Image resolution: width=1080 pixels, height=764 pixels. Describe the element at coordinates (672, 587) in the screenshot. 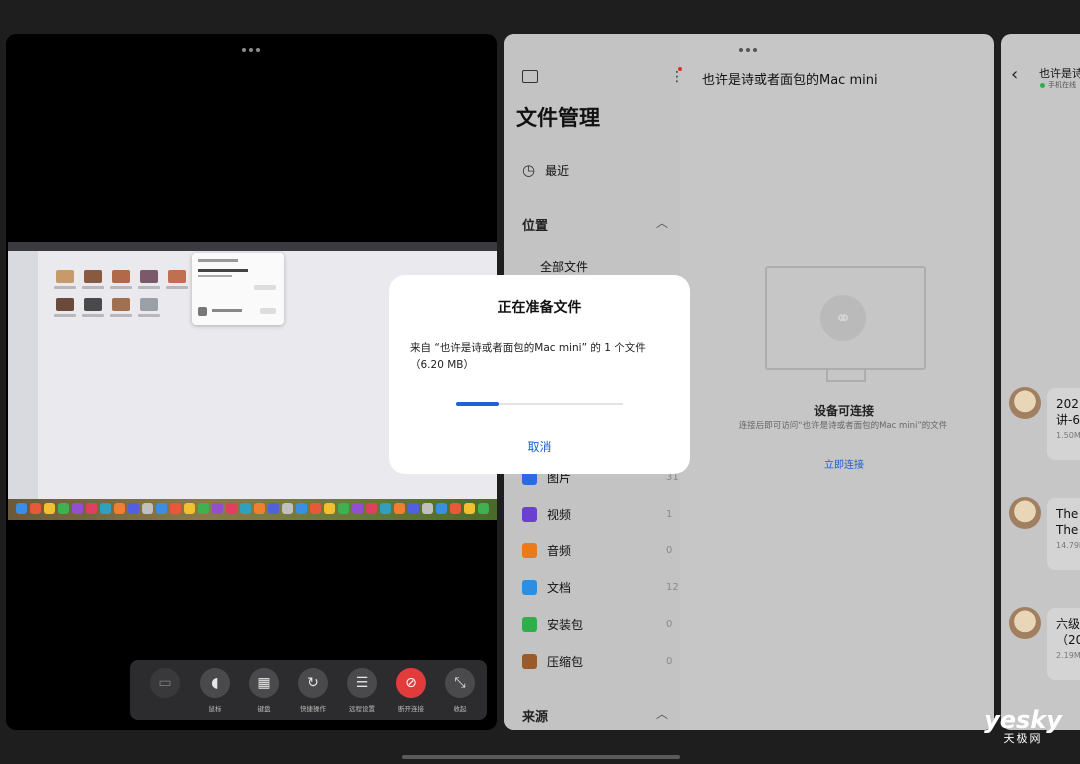

I see `item-count: 12` at that location.